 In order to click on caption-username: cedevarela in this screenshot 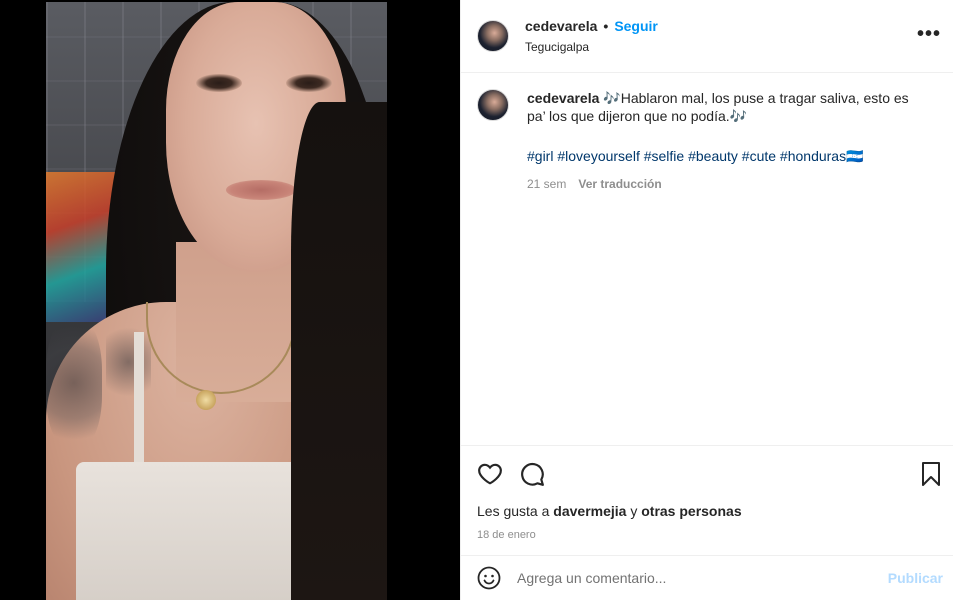, I will do `click(563, 98)`.